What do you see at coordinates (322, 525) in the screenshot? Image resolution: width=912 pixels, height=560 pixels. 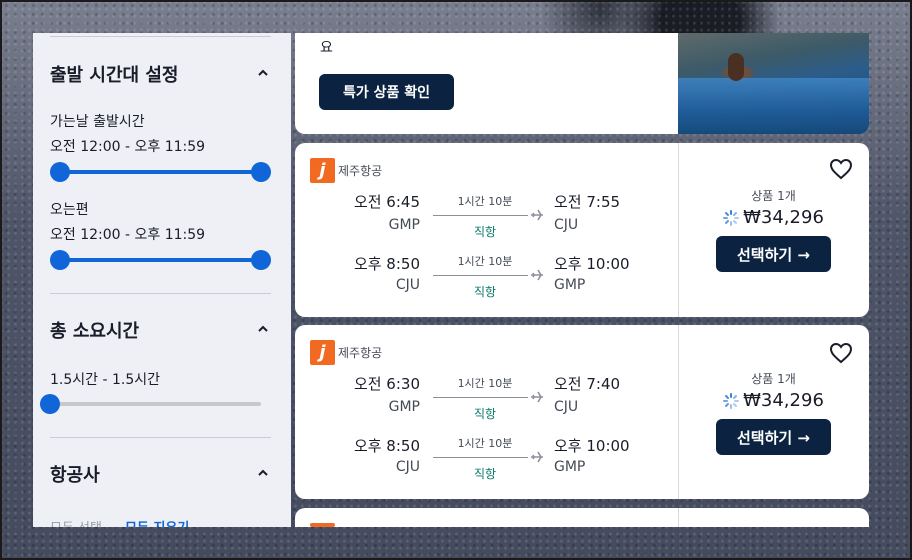 I see `airline-logo` at bounding box center [322, 525].